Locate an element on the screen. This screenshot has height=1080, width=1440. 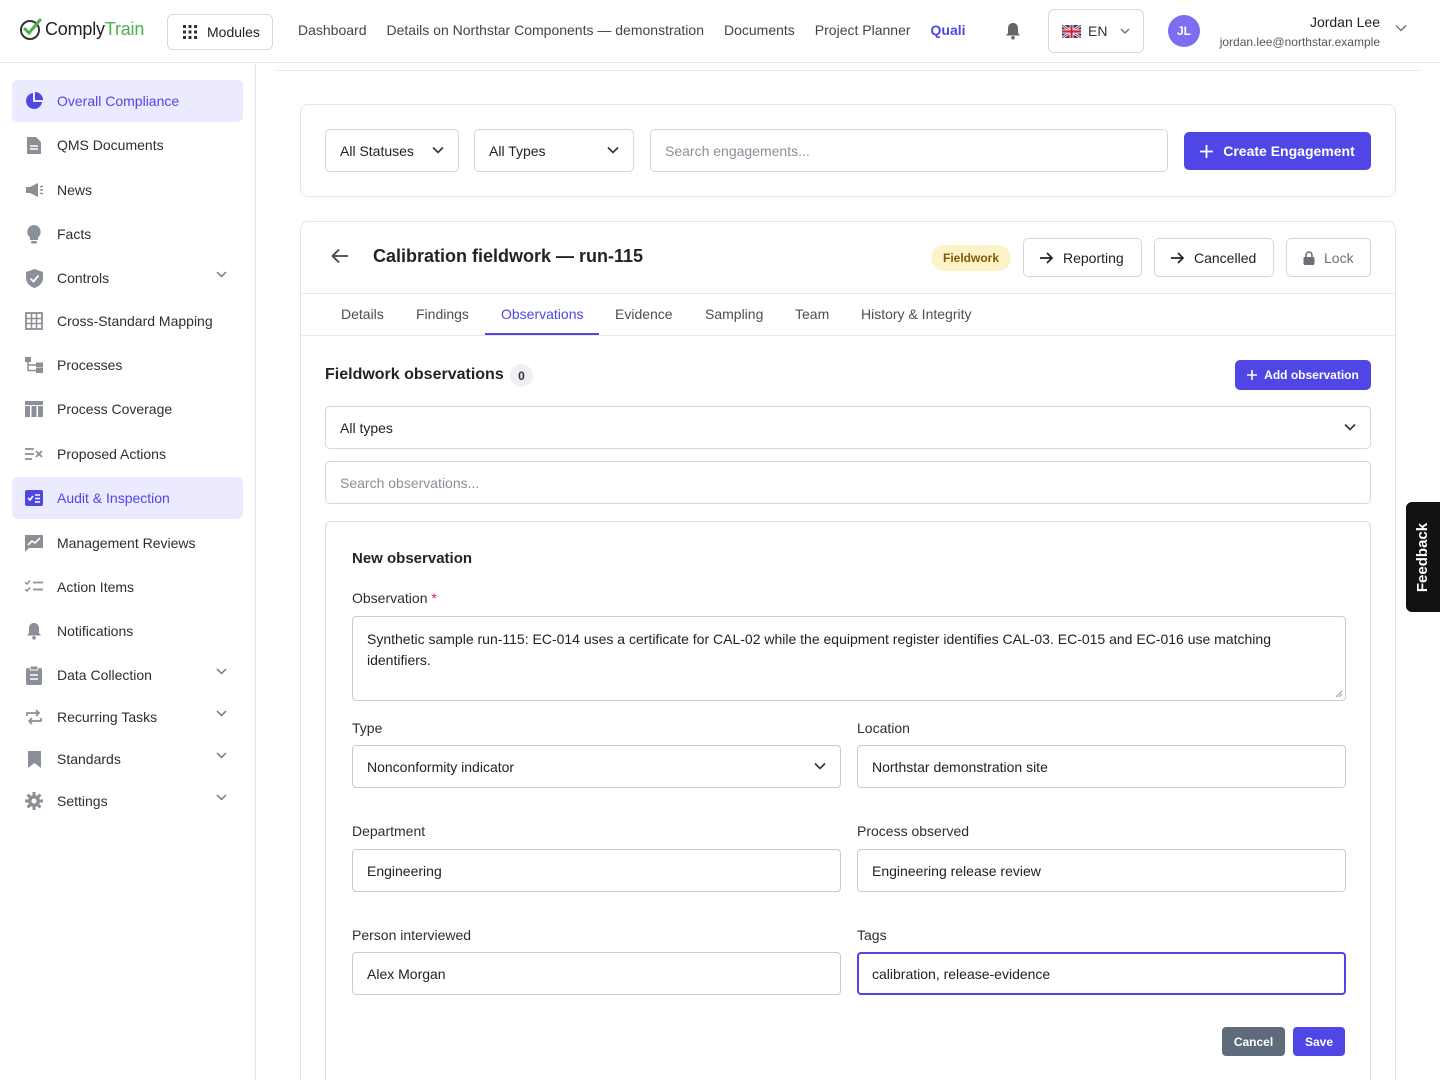
type-filter-select: All Types is located at coordinates (554, 150).